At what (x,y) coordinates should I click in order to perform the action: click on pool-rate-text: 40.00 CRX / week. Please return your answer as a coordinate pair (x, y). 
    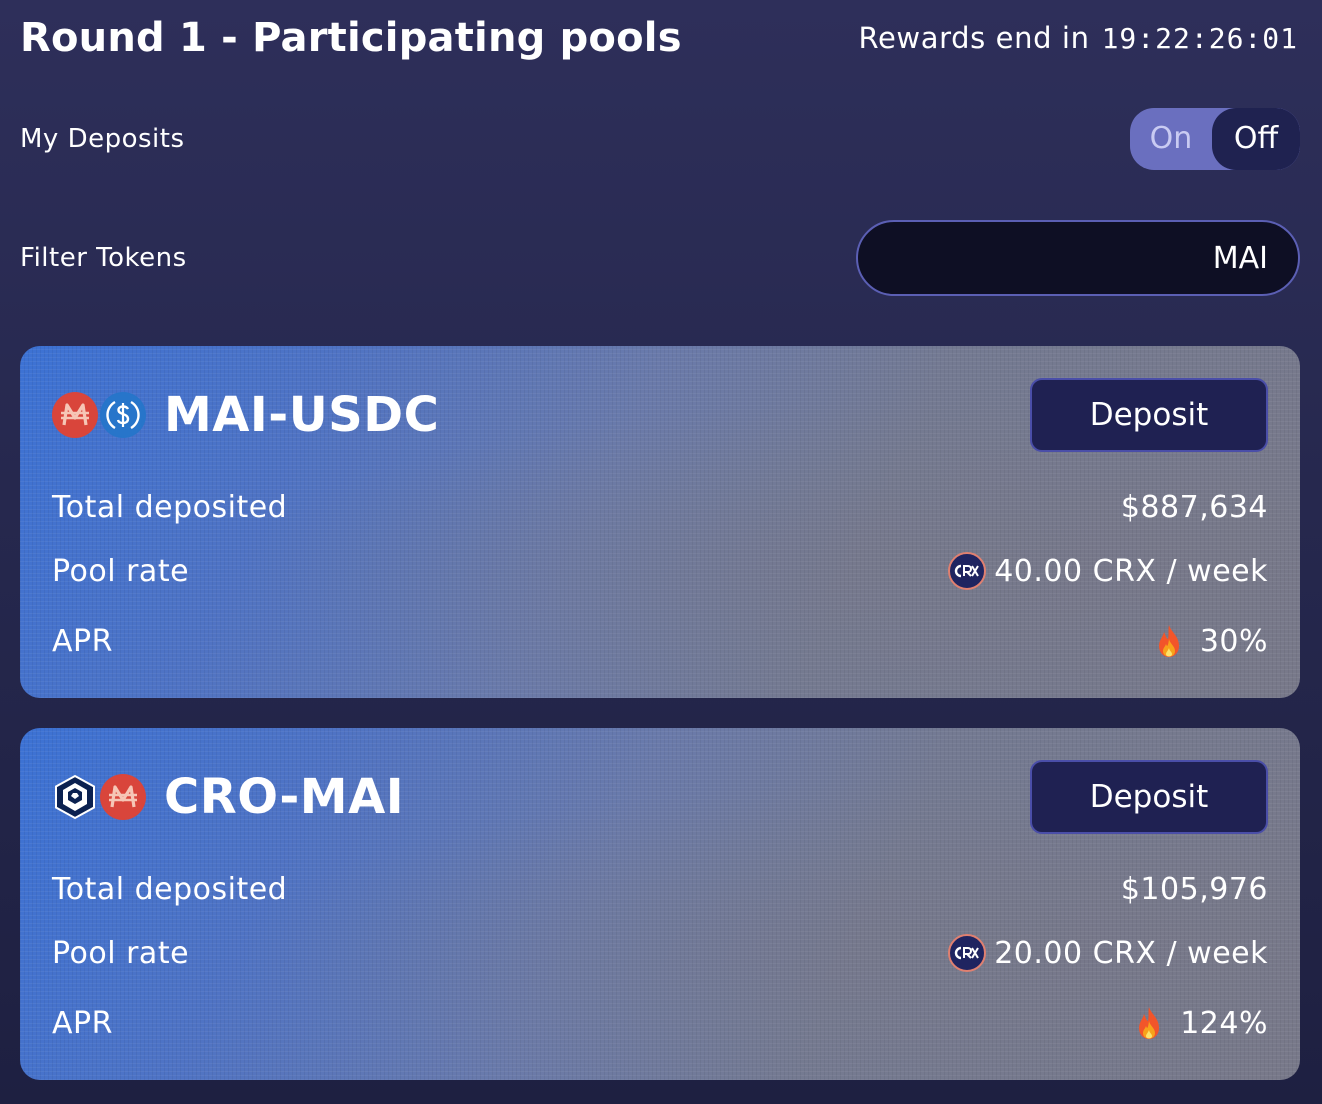
    Looking at the image, I should click on (1131, 571).